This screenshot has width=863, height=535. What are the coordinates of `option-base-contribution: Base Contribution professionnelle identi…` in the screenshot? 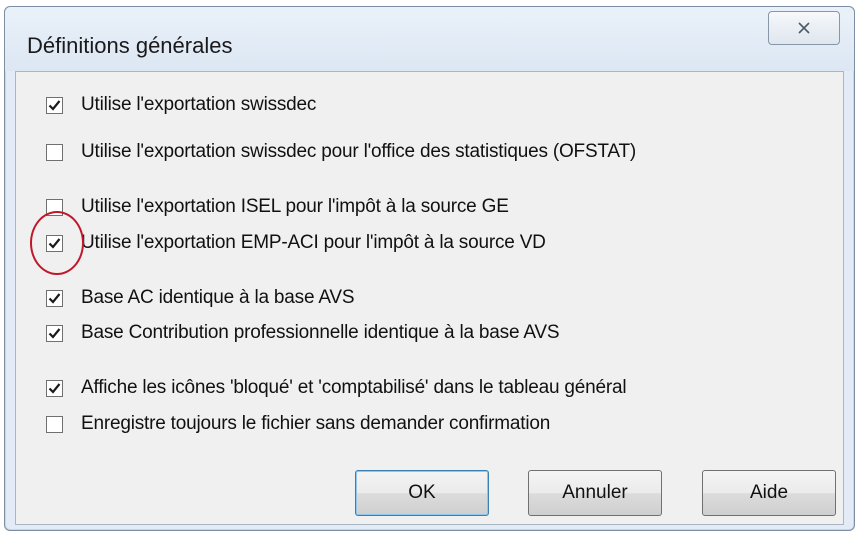 It's located at (303, 333).